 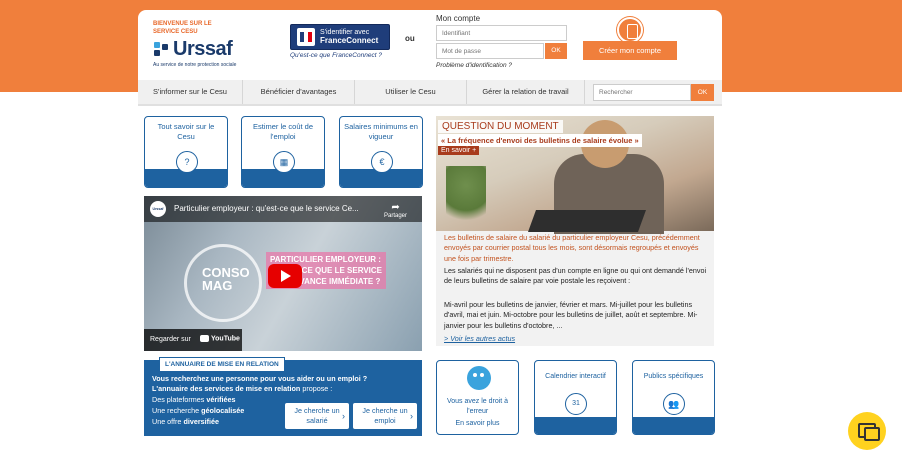 What do you see at coordinates (410, 38) in the screenshot?
I see `or-separator: ou` at bounding box center [410, 38].